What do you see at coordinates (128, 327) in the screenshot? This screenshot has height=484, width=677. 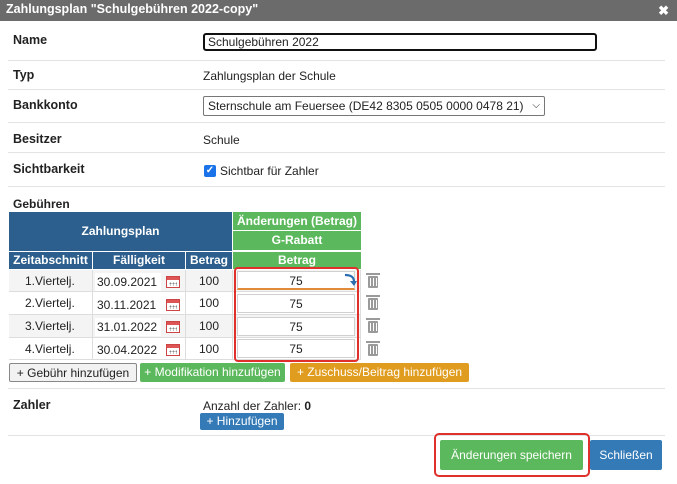 I see `due-date-input: 31.01.2022` at bounding box center [128, 327].